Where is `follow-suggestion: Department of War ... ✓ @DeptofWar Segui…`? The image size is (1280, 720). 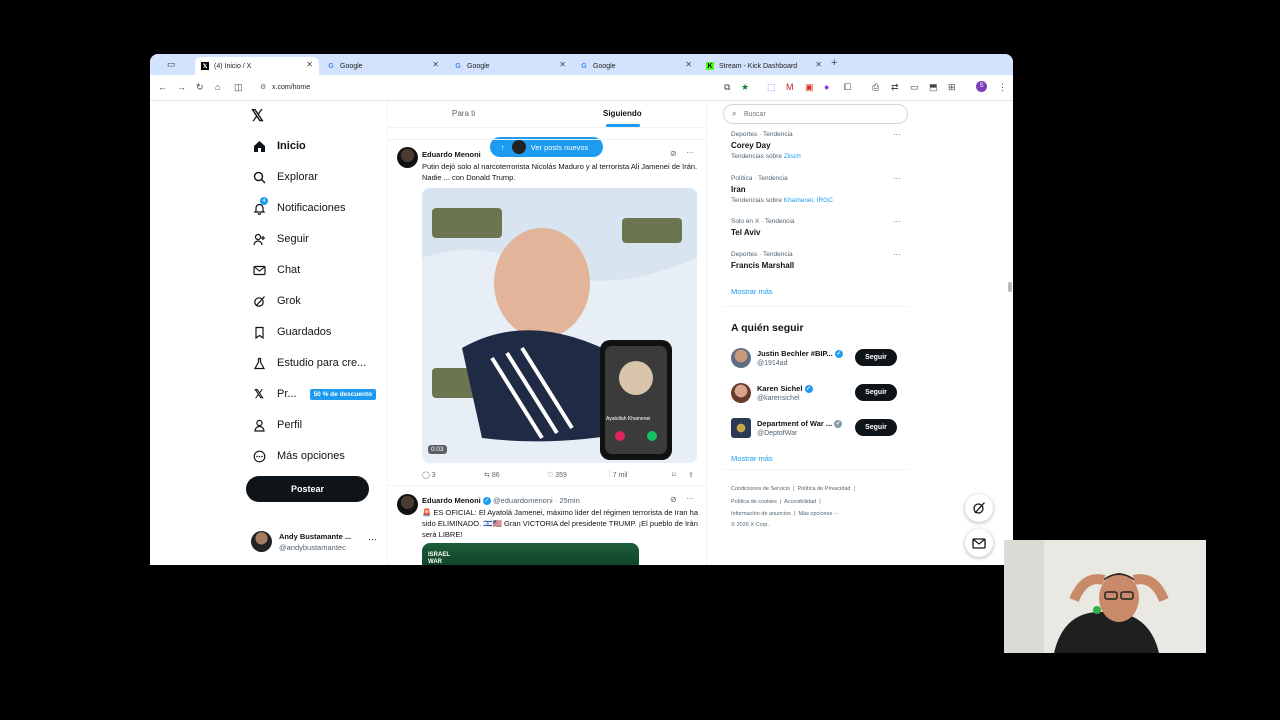 follow-suggestion: Department of War ... ✓ @DeptofWar Segui… is located at coordinates (816, 430).